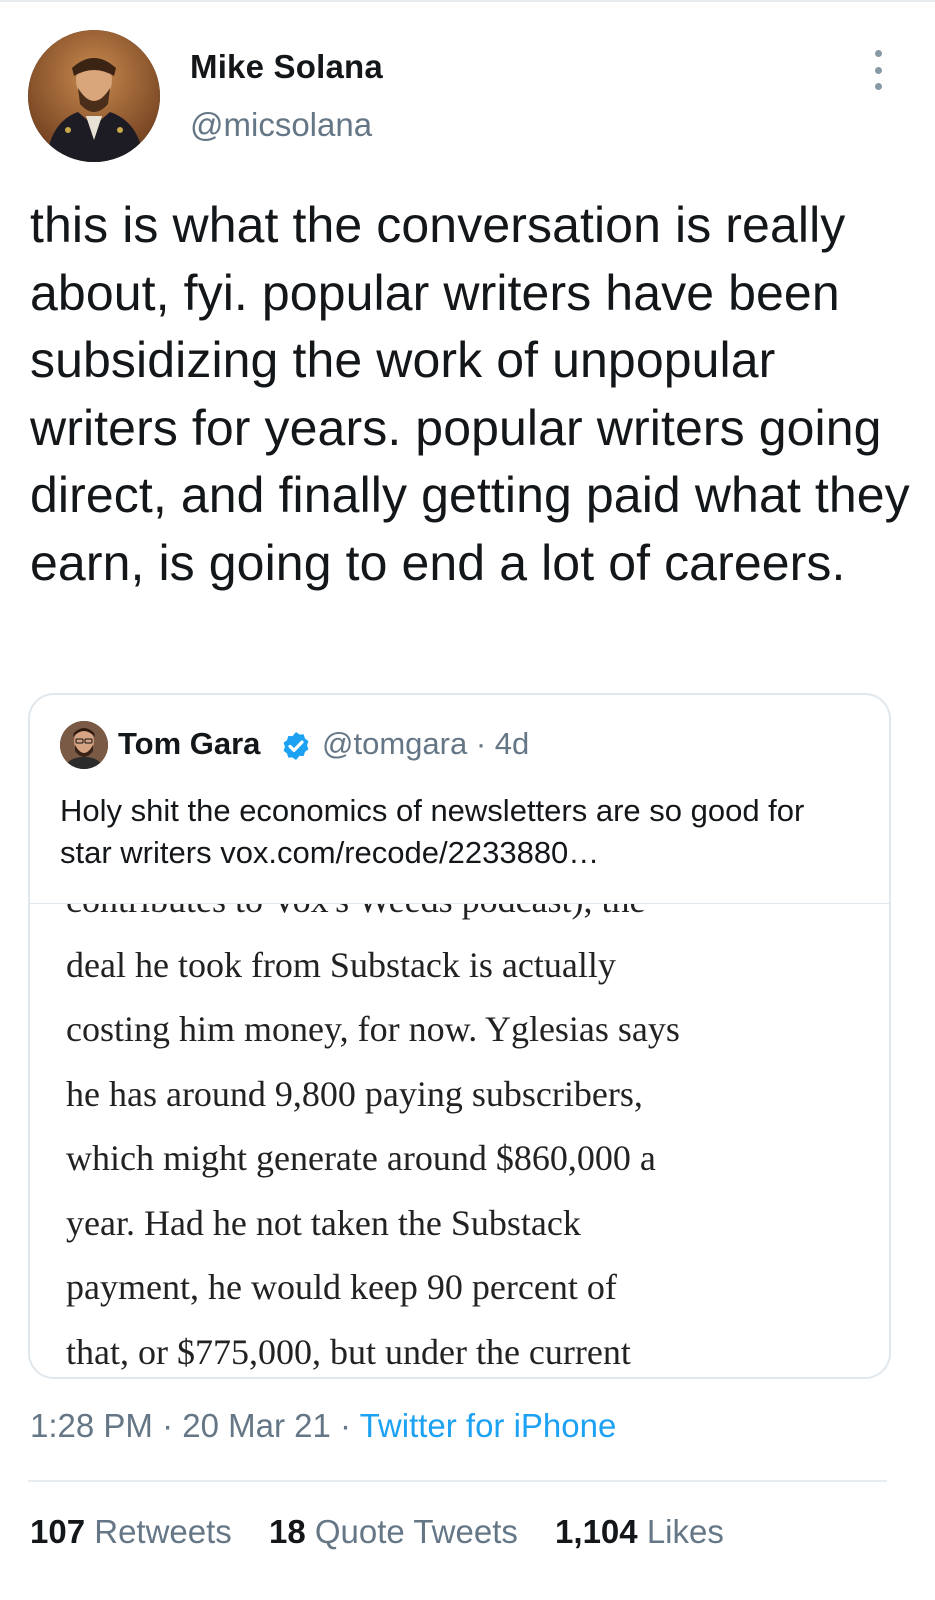 This screenshot has height=1600, width=935. What do you see at coordinates (457, 1481) in the screenshot?
I see `stats-divider` at bounding box center [457, 1481].